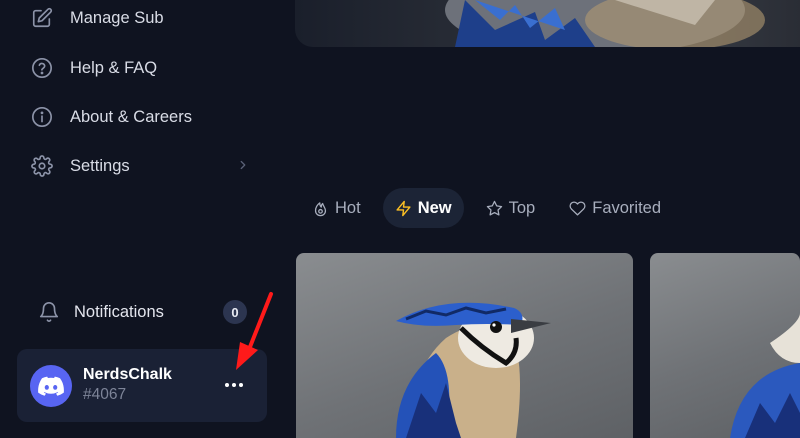 Image resolution: width=800 pixels, height=438 pixels. Describe the element at coordinates (114, 67) in the screenshot. I see `sidebar-item-label: Help & FAQ` at that location.